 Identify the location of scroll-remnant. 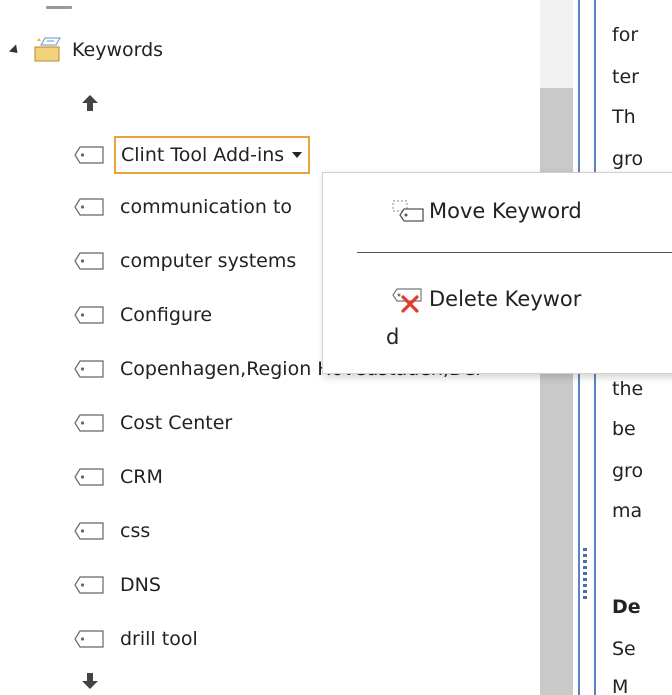
(59, 7).